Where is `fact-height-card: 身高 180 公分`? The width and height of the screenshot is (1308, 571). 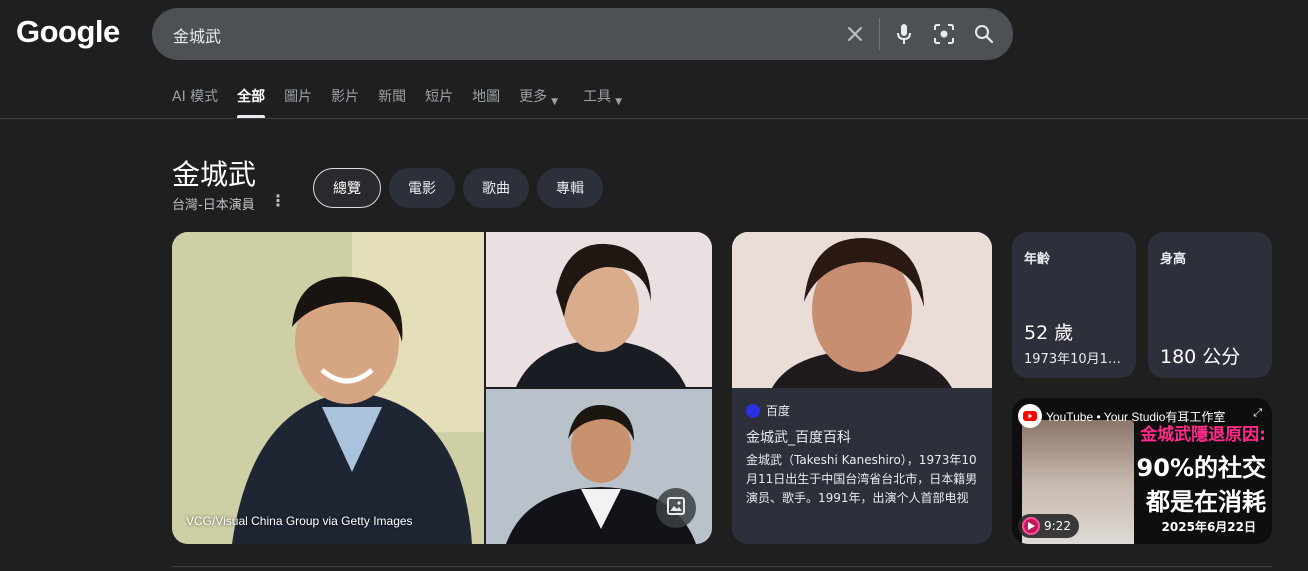 fact-height-card: 身高 180 公分 is located at coordinates (1210, 305).